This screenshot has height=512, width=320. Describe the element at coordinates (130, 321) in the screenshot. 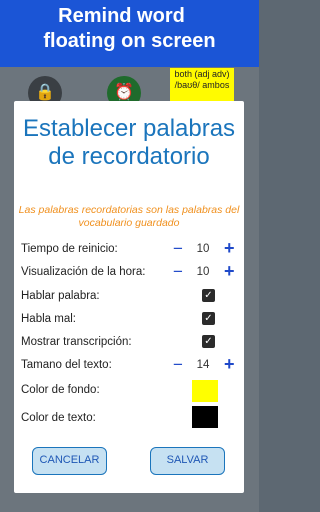

I see `row-speak-wrong: Habla mal: ✓` at that location.